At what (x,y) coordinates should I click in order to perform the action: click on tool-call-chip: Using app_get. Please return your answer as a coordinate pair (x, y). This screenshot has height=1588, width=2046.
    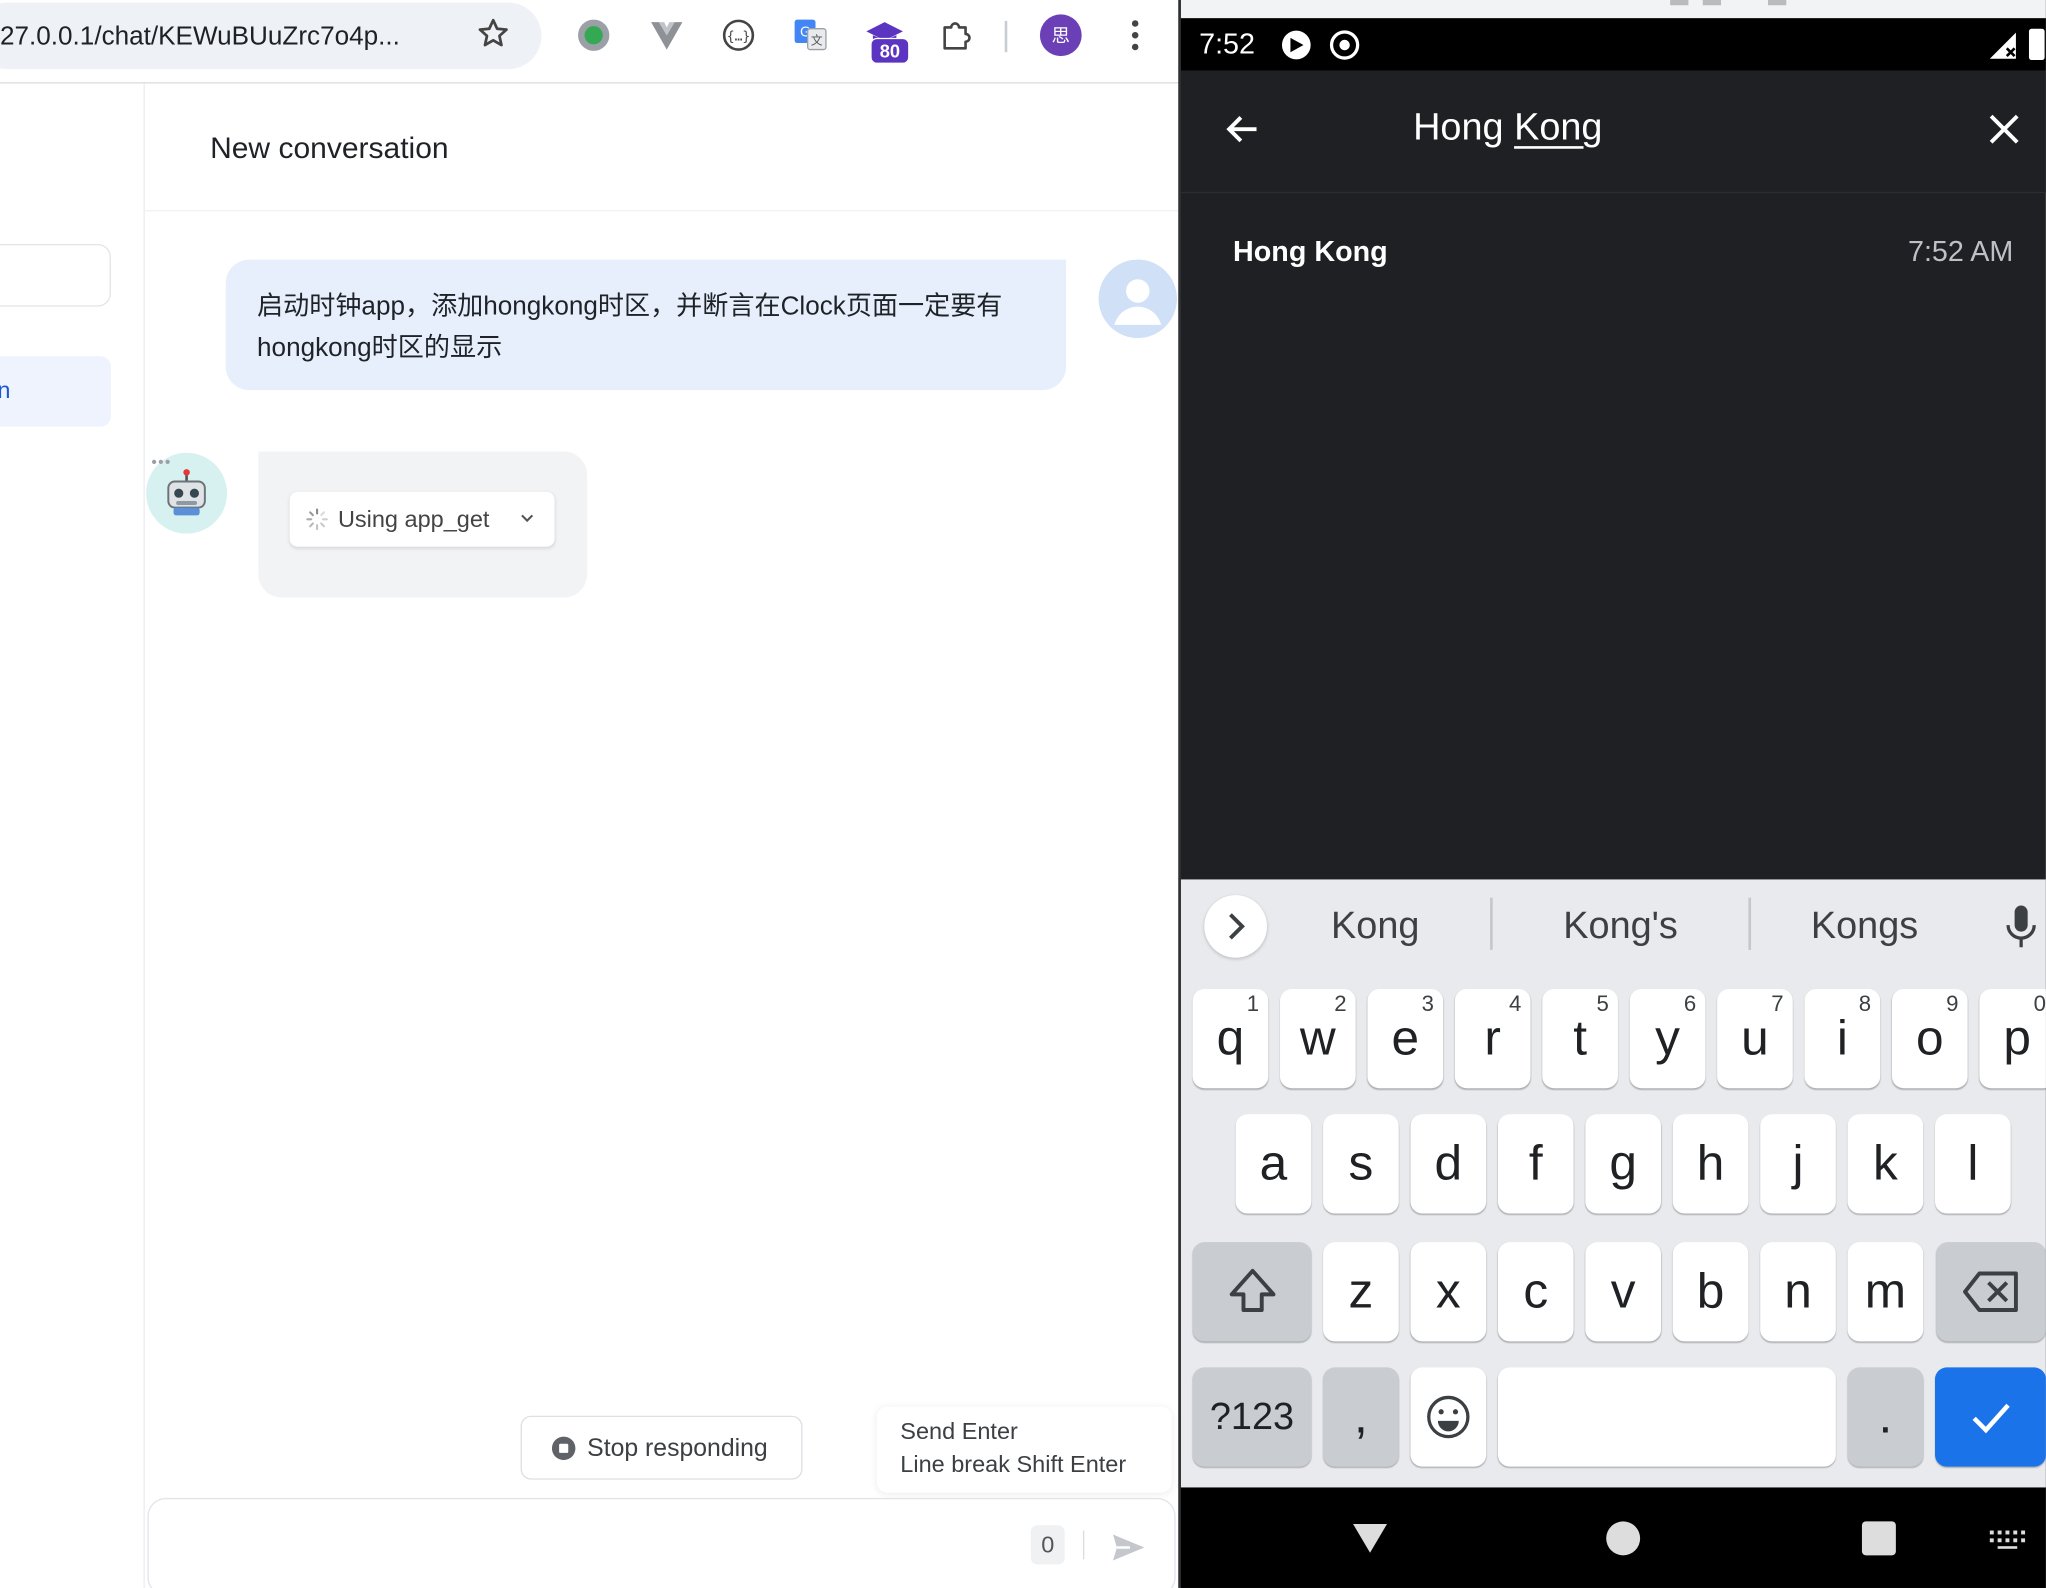
    Looking at the image, I should click on (422, 519).